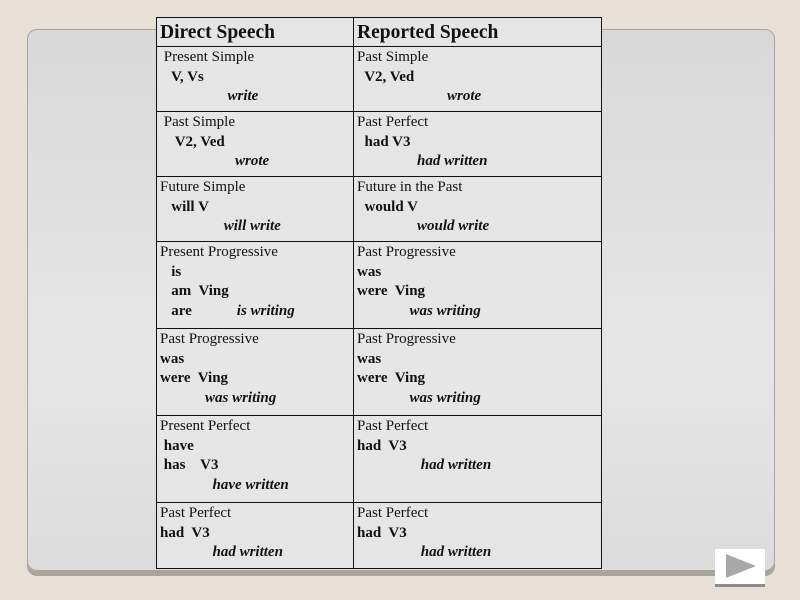 The width and height of the screenshot is (800, 600). I want to click on reported-speech-cell: Future in the Past would V would write, so click(477, 209).